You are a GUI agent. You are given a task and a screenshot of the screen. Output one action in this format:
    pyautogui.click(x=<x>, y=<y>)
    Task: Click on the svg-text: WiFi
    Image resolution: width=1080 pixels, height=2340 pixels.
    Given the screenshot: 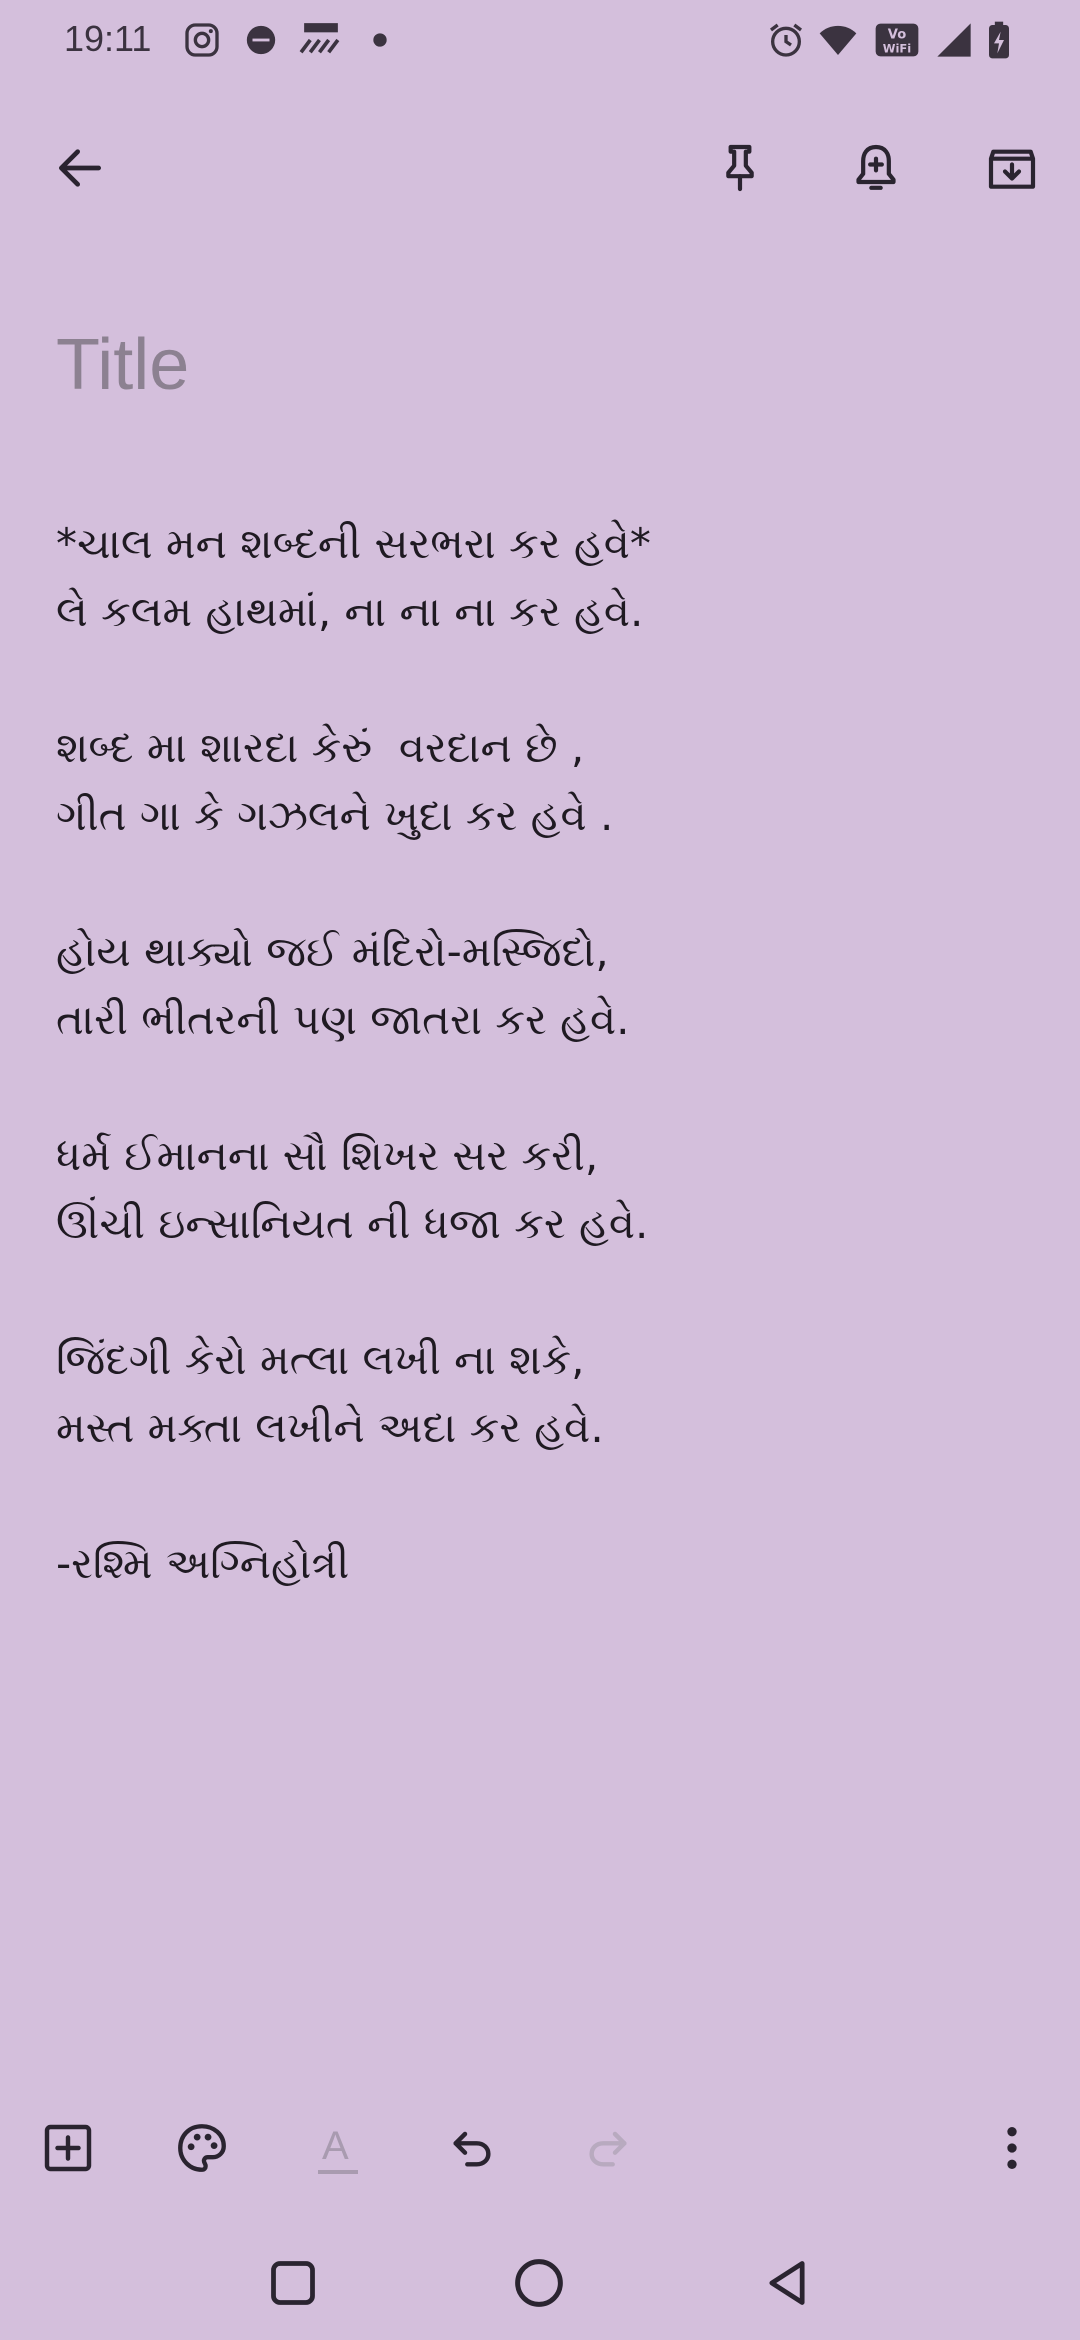 What is the action you would take?
    pyautogui.click(x=897, y=48)
    